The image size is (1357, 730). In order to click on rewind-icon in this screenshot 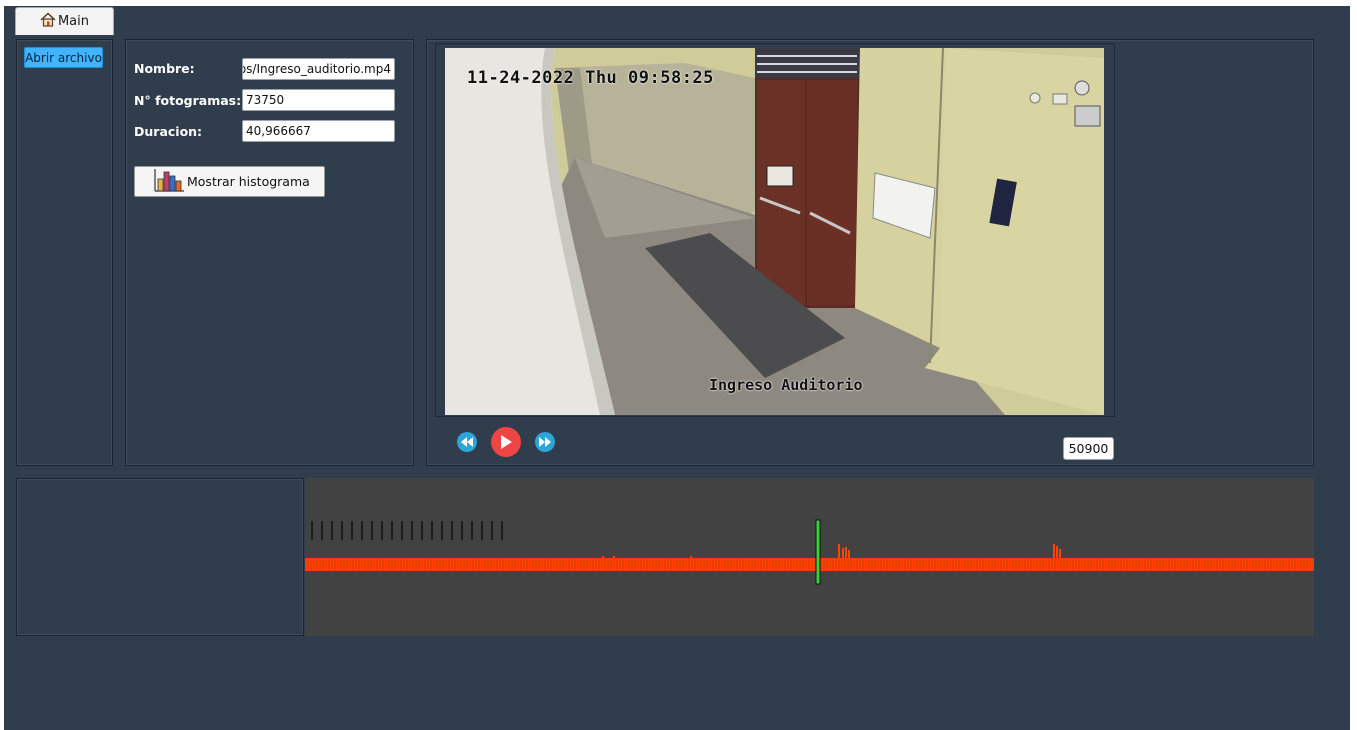, I will do `click(467, 442)`.